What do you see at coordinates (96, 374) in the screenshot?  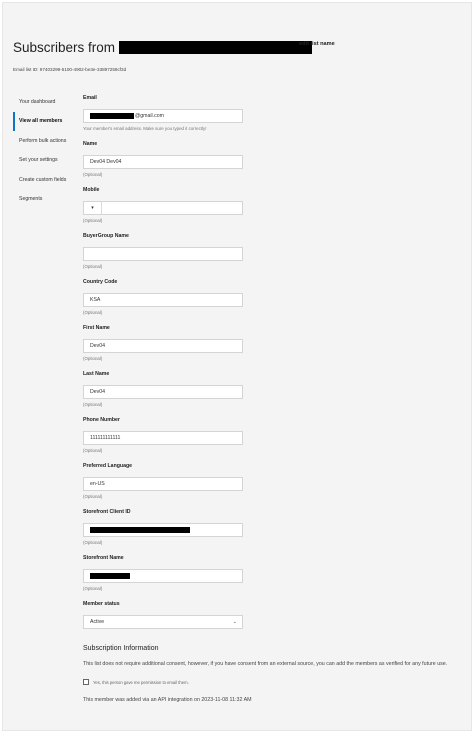 I see `last-name-label: Last Name` at bounding box center [96, 374].